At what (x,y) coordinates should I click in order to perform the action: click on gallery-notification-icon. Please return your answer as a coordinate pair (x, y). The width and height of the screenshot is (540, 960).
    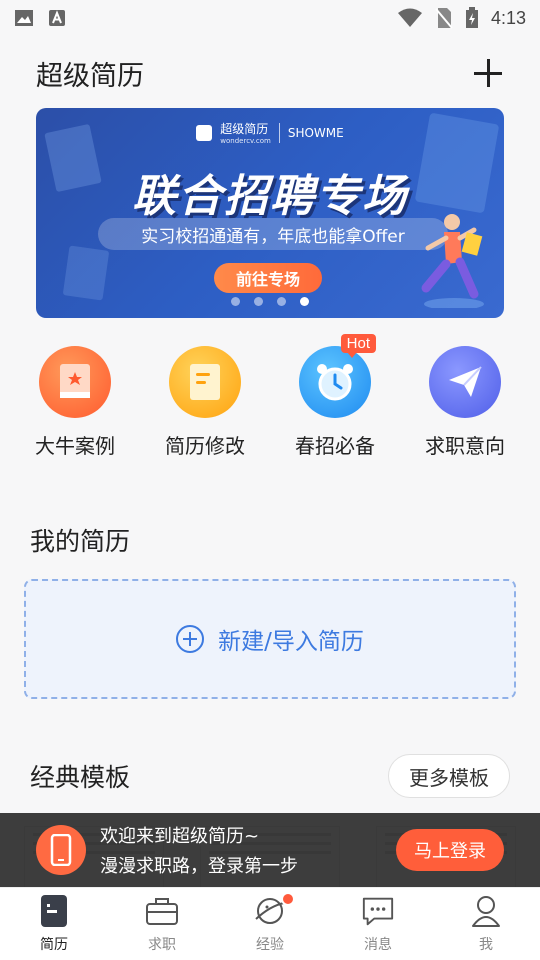
    Looking at the image, I should click on (24, 18).